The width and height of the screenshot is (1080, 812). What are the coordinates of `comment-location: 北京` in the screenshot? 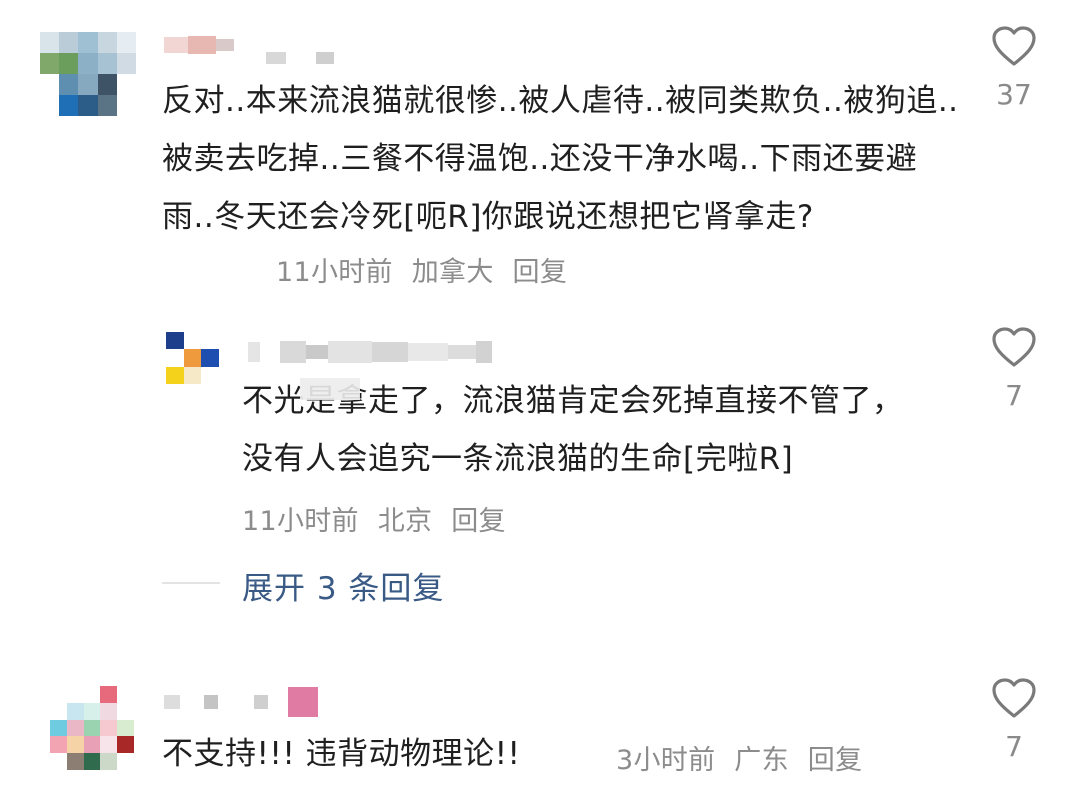 It's located at (405, 521).